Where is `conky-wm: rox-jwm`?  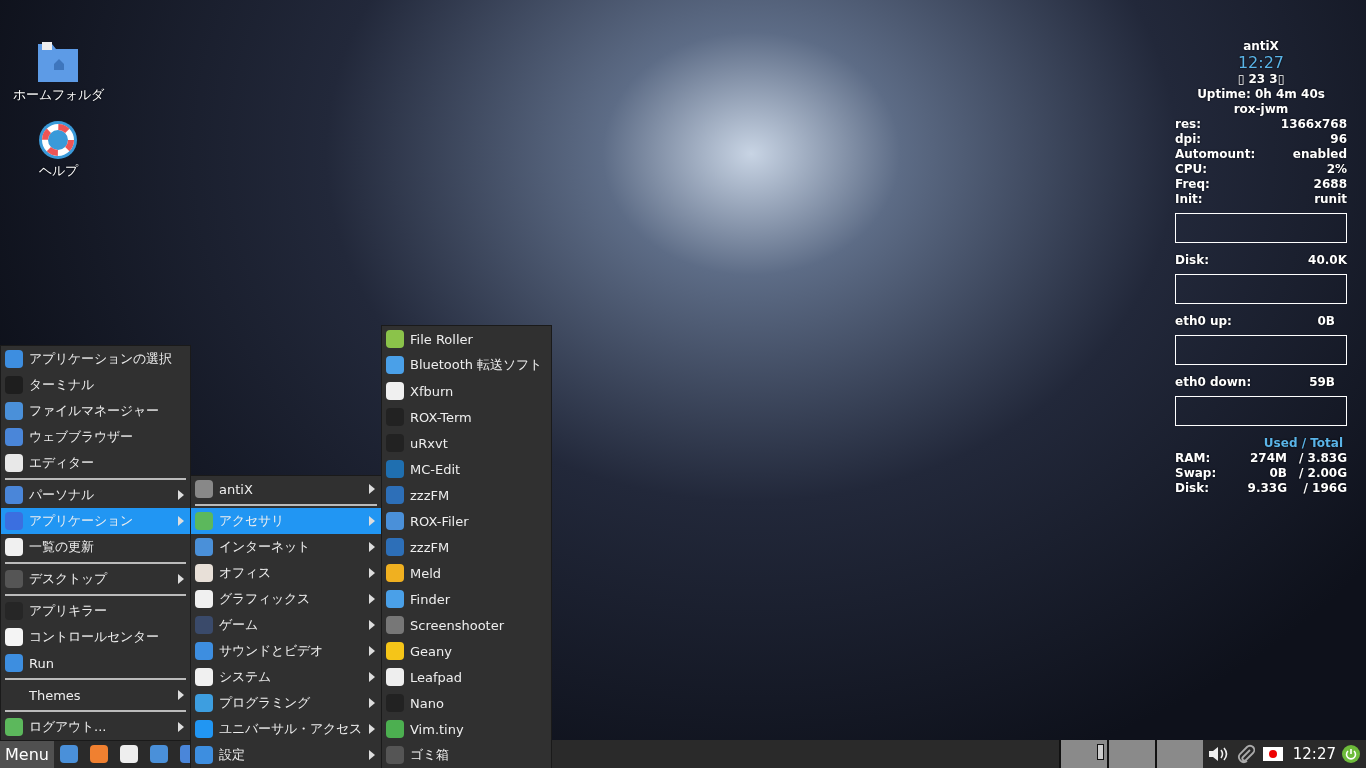
conky-wm: rox-jwm is located at coordinates (1261, 109).